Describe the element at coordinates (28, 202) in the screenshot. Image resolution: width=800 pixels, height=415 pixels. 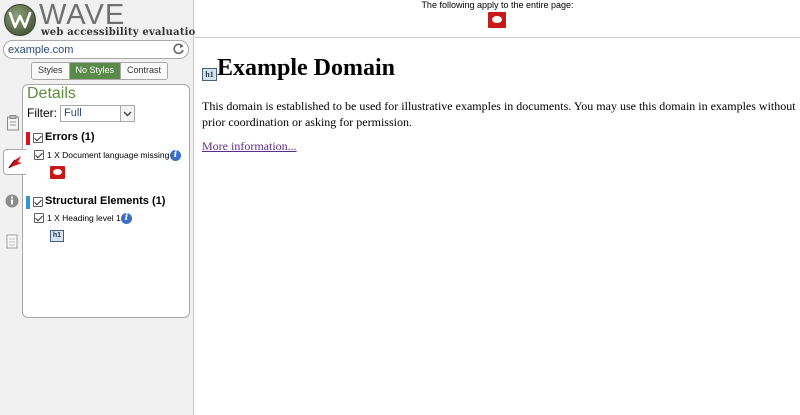
I see `structure-color-bar` at that location.